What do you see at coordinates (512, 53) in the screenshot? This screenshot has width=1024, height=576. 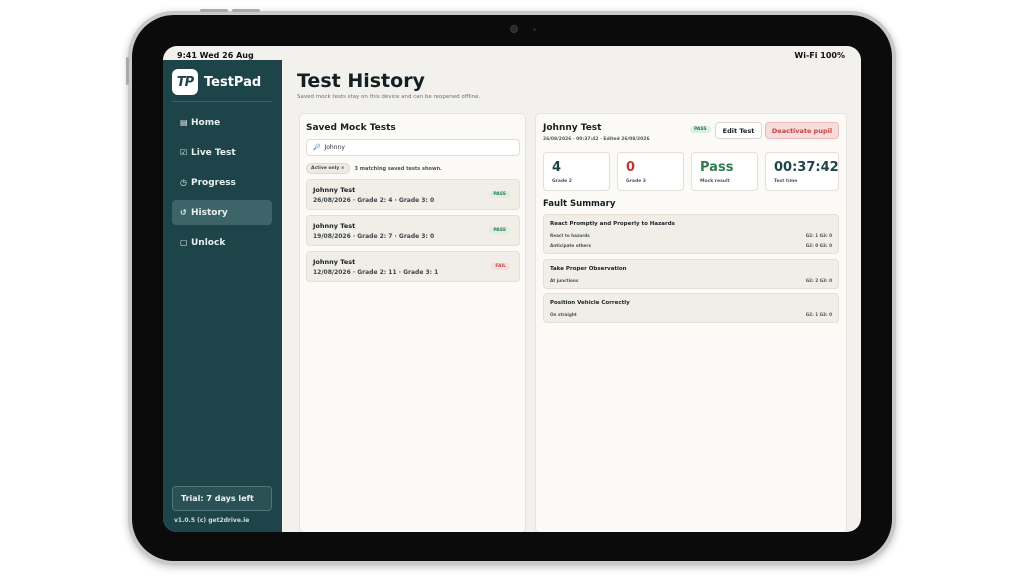 I see `status-bar: 9:41 Wed 26 Aug Wi-Fi 100%` at bounding box center [512, 53].